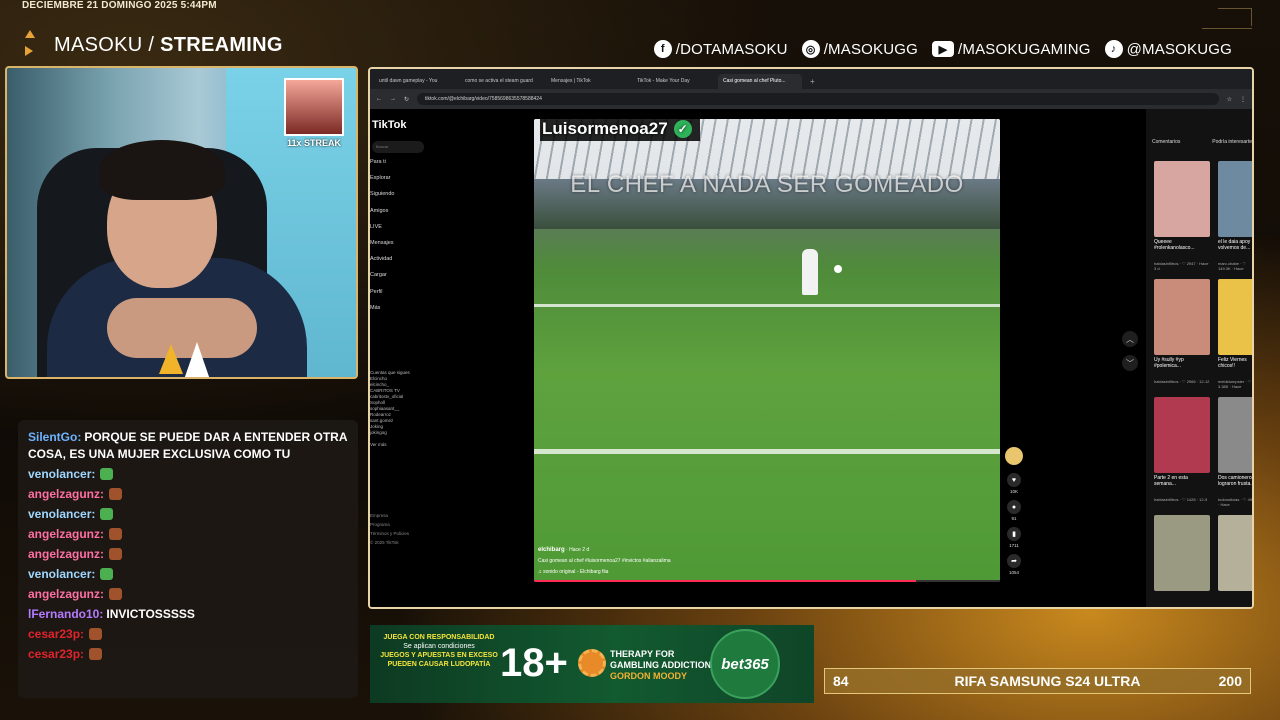 Image resolution: width=1280 pixels, height=720 pixels. What do you see at coordinates (1024, 49) in the screenshot?
I see `social-handle: /MASOKUGAMING` at bounding box center [1024, 49].